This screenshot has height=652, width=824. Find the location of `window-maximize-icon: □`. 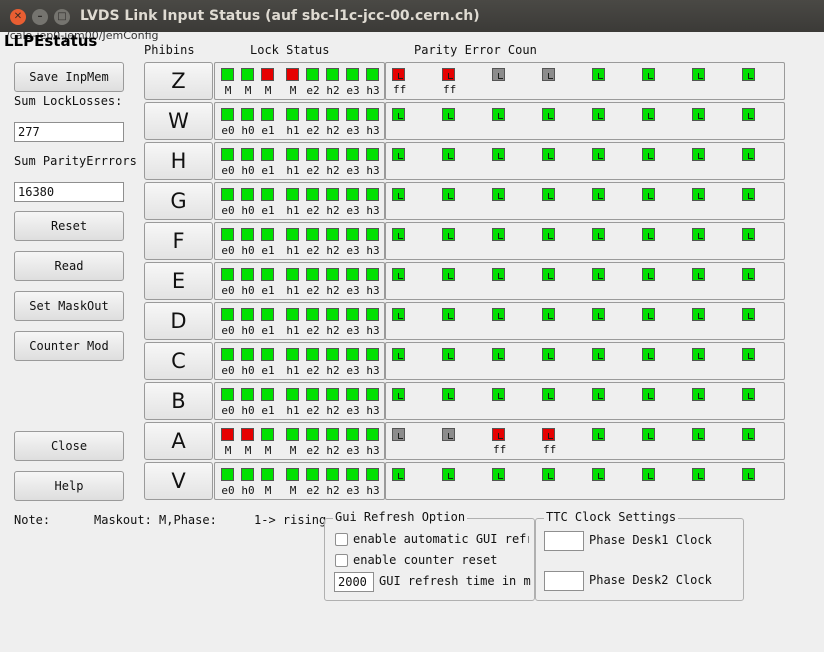

window-maximize-icon: □ is located at coordinates (62, 17).